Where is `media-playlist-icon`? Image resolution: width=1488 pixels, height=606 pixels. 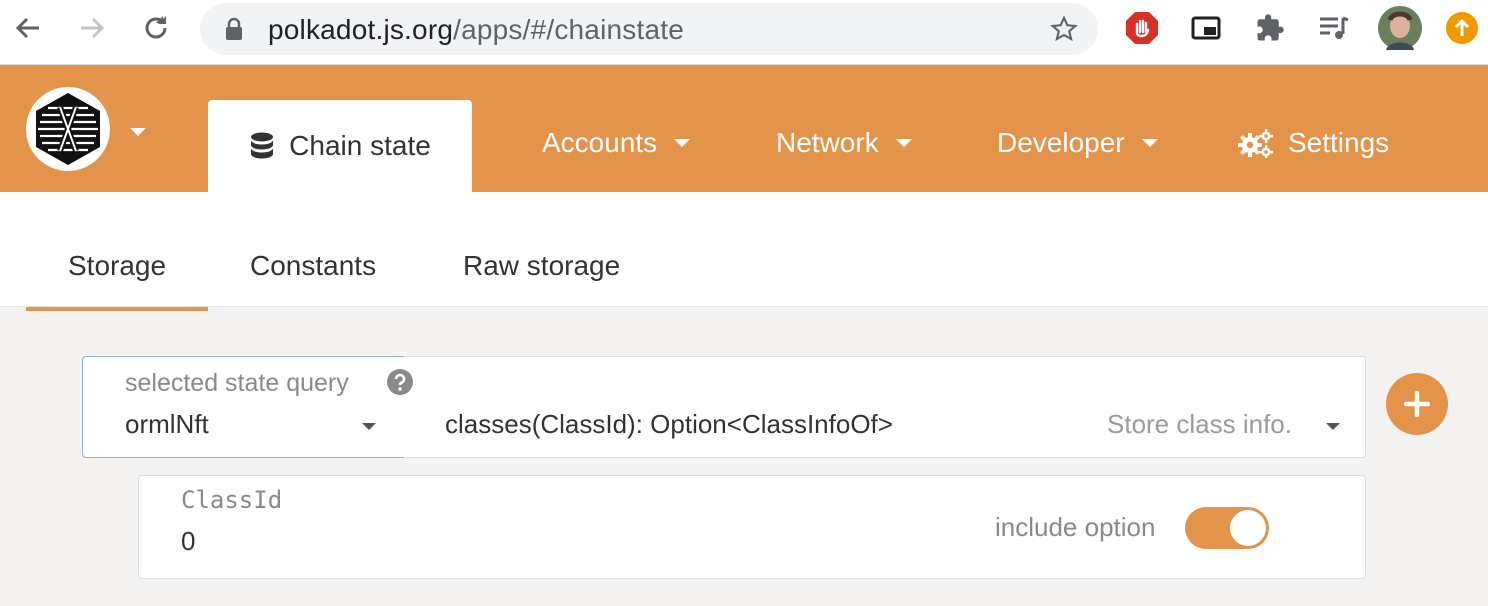
media-playlist-icon is located at coordinates (1334, 28).